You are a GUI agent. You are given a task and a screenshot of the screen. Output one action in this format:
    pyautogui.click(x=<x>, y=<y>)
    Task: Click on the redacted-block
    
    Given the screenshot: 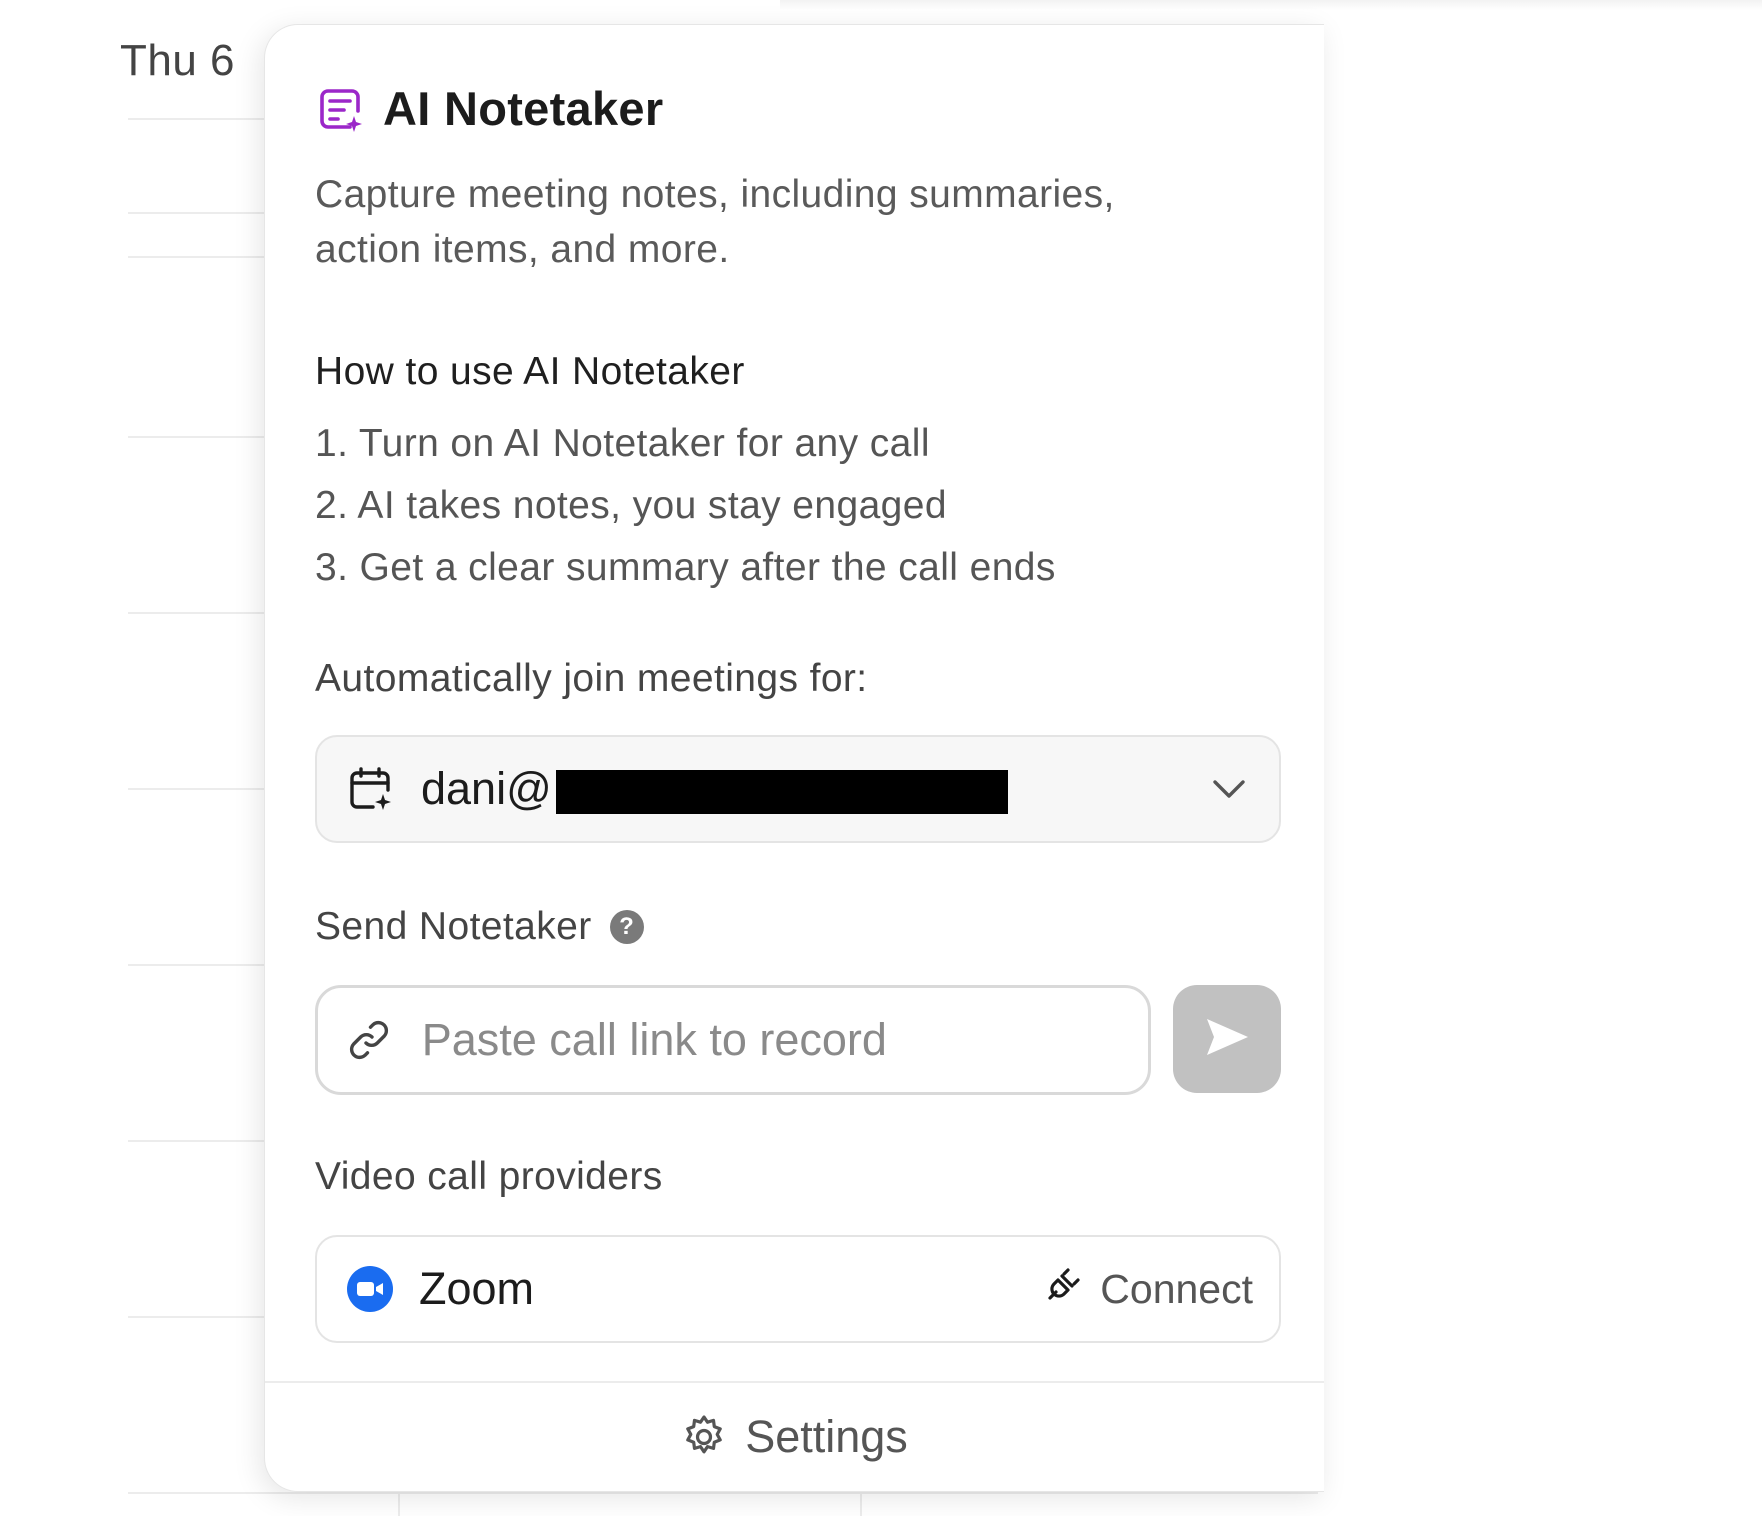 What is the action you would take?
    pyautogui.click(x=781, y=792)
    